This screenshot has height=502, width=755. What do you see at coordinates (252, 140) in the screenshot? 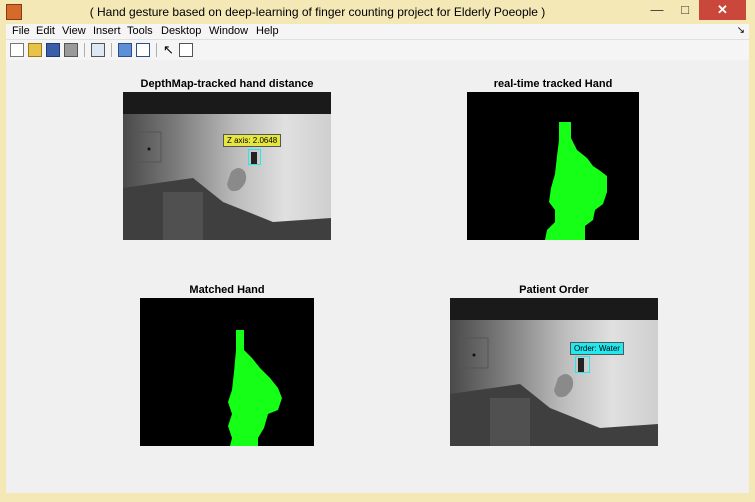
I see `depth-datatip: Z axis: 2.0648` at bounding box center [252, 140].